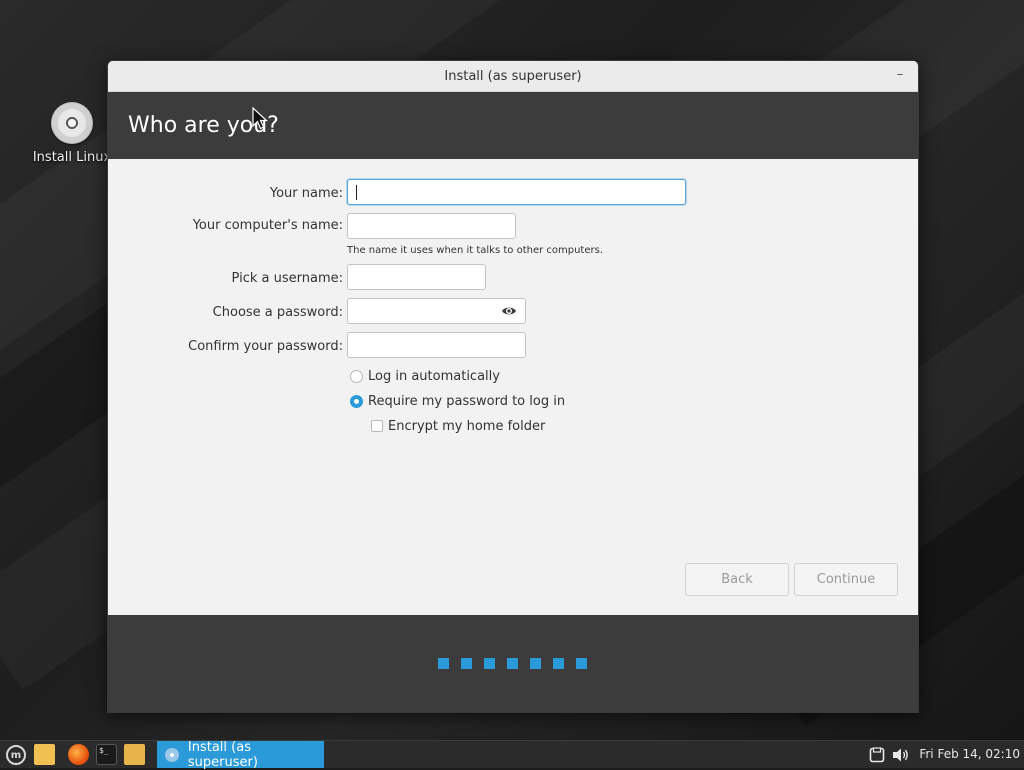 Image resolution: width=1024 pixels, height=770 pixels. I want to click on minimize-button: –, so click(900, 75).